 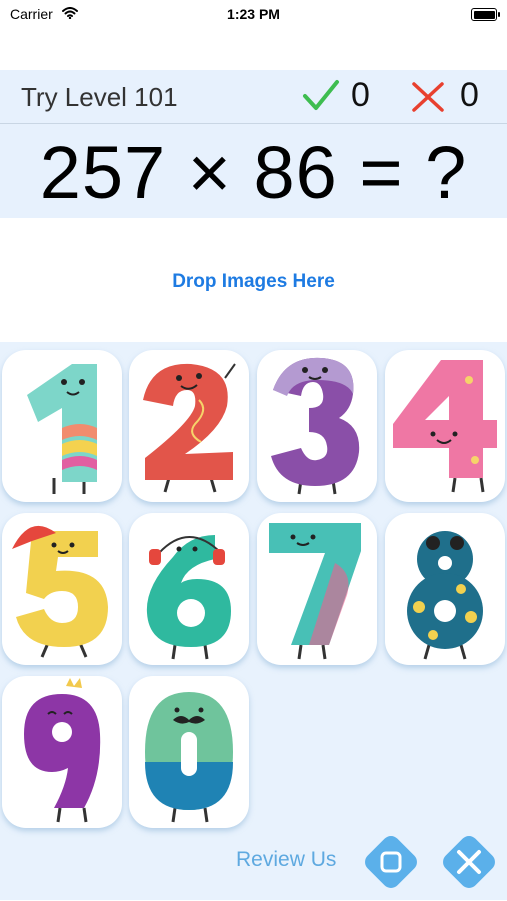 I want to click on digit-5-character-icon, so click(x=60, y=591).